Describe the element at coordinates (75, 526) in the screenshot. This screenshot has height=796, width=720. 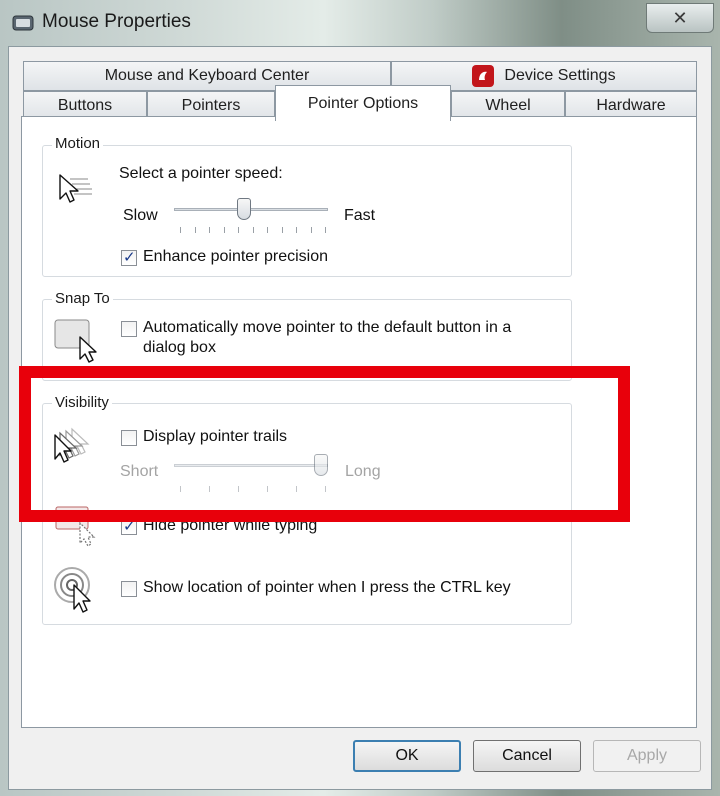
I see `hide-while-typing-icon` at that location.